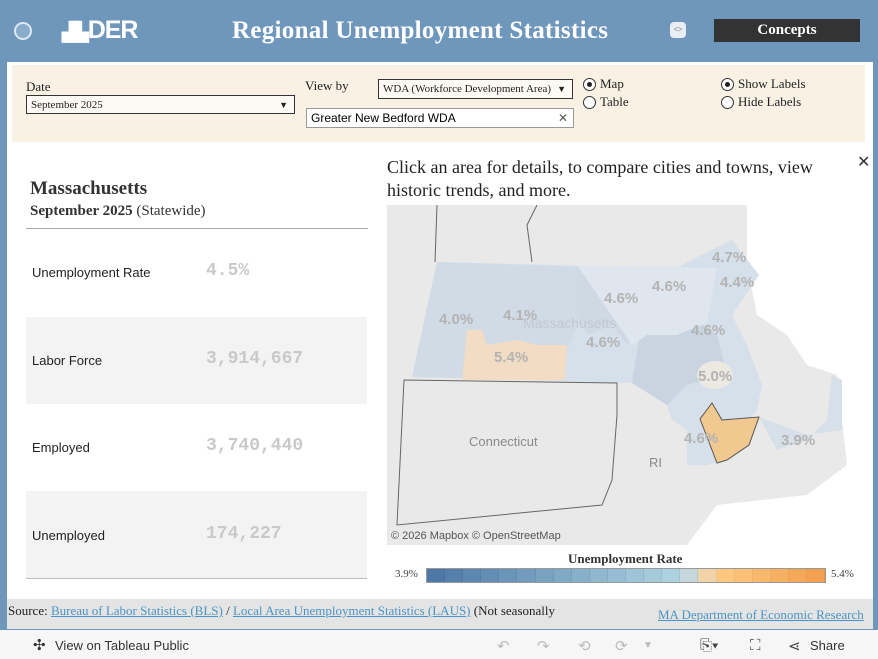  I want to click on map-label: 4.0%, so click(456, 319).